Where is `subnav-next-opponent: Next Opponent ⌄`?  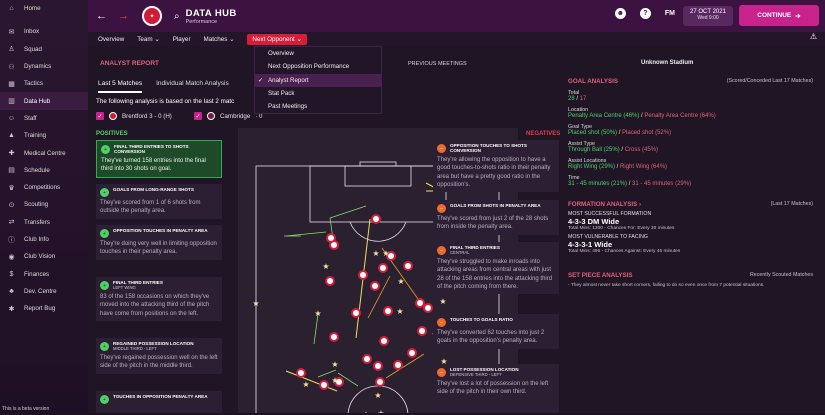
subnav-next-opponent: Next Opponent ⌄ is located at coordinates (277, 39).